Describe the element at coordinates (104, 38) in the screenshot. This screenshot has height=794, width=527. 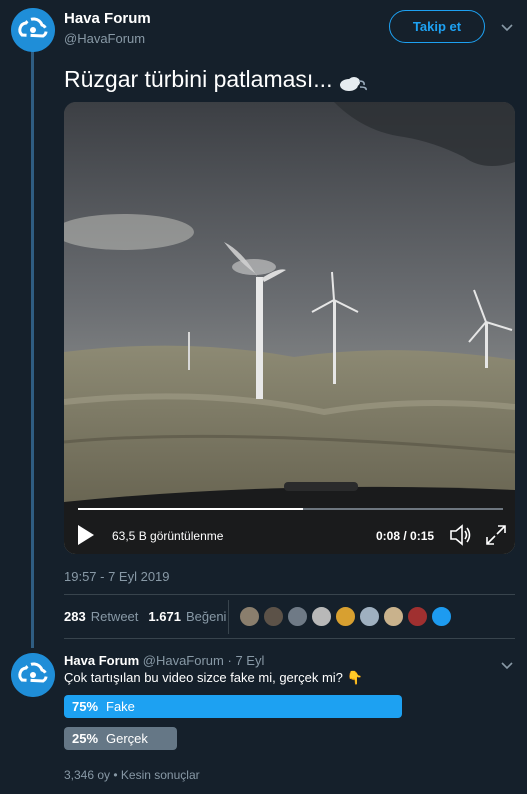
I see `account-handle: @HavaForum` at that location.